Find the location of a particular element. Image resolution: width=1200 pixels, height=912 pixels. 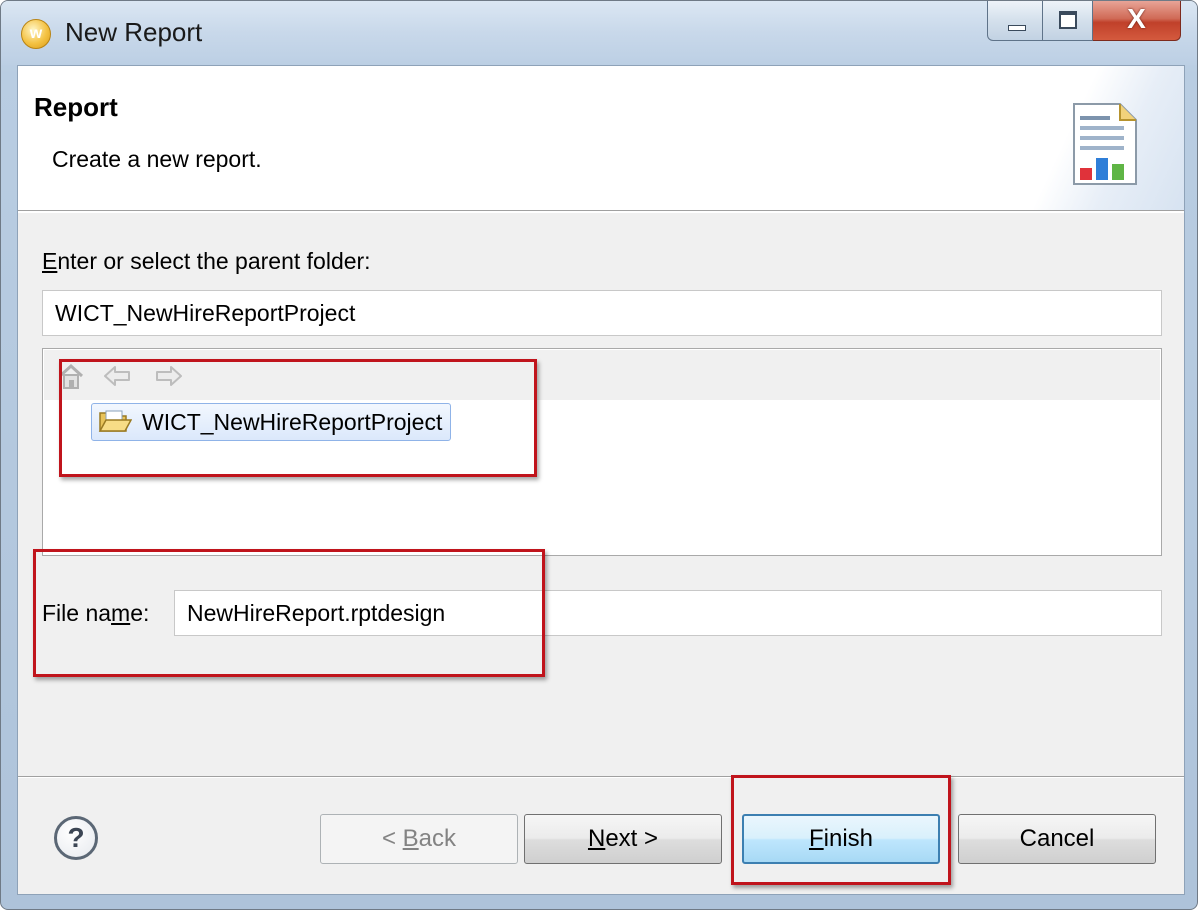

maximize-button is located at coordinates (1068, 21).